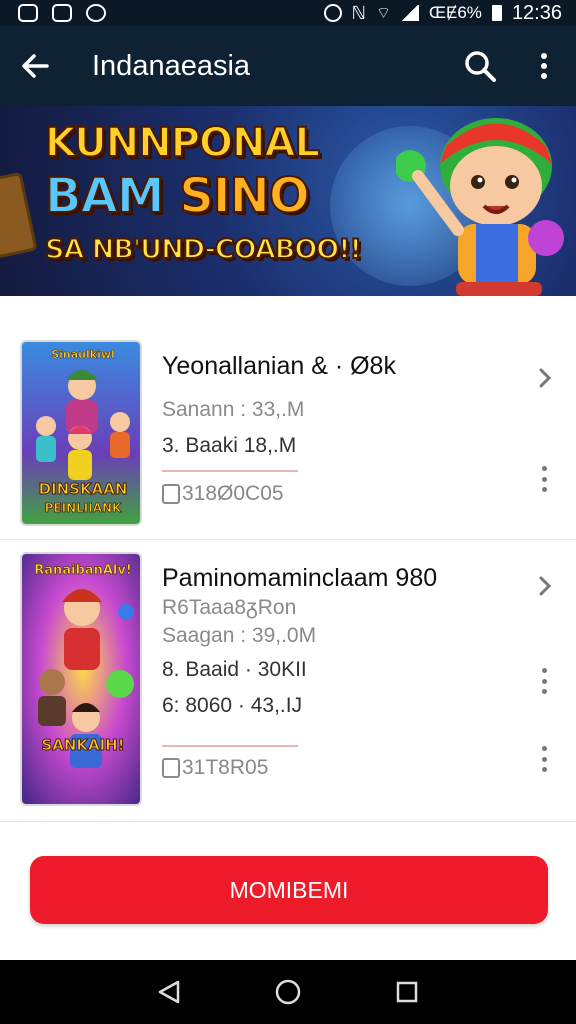 Image resolution: width=576 pixels, height=1024 pixels. Describe the element at coordinates (225, 767) in the screenshot. I see `game-code-text: 31T8R05` at that location.